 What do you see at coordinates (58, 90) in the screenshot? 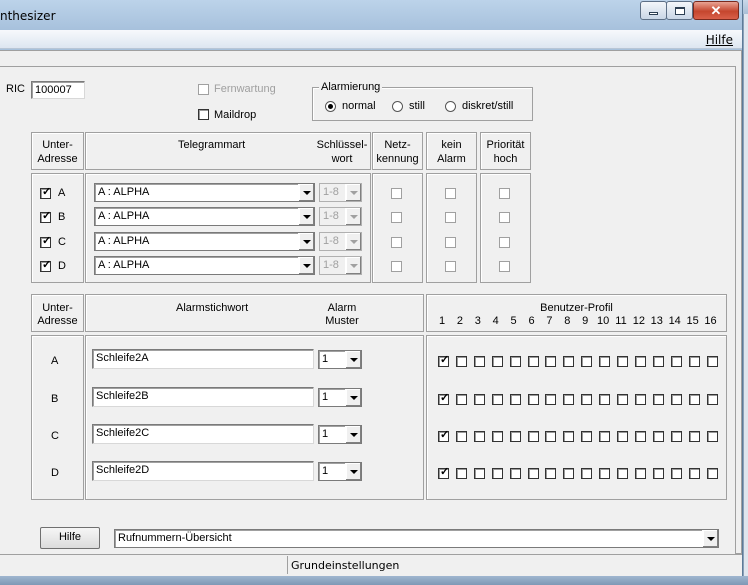
I see `ric-input: 100007` at bounding box center [58, 90].